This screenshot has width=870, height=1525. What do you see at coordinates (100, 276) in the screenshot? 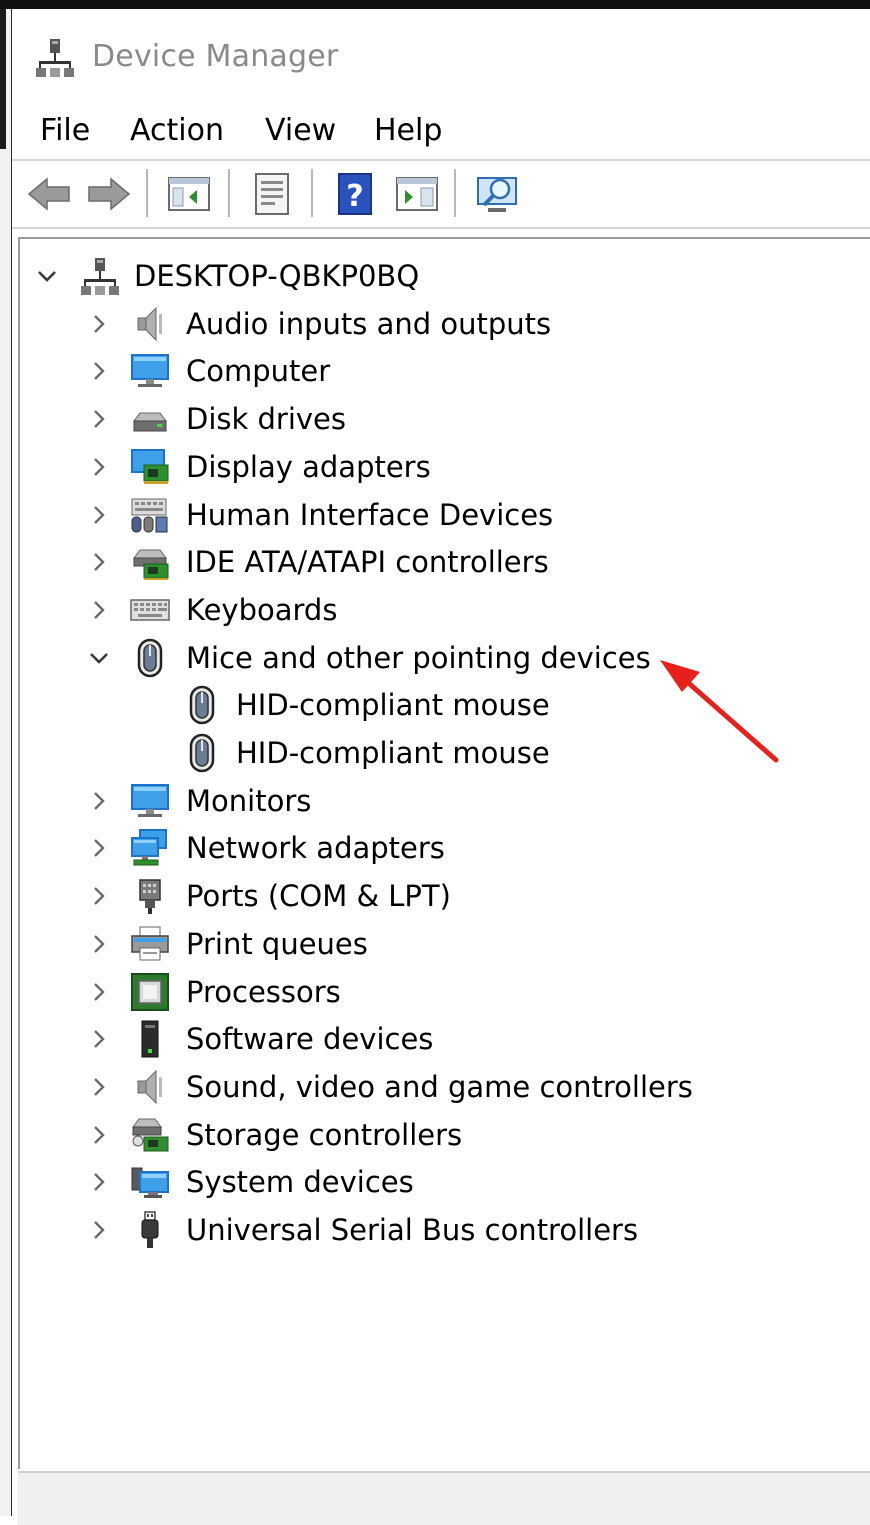
I see `computer-root-icon` at bounding box center [100, 276].